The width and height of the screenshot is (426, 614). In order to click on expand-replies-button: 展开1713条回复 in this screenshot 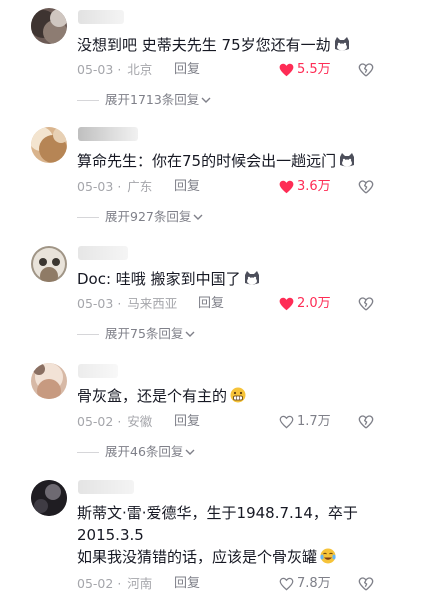, I will do `click(144, 100)`.